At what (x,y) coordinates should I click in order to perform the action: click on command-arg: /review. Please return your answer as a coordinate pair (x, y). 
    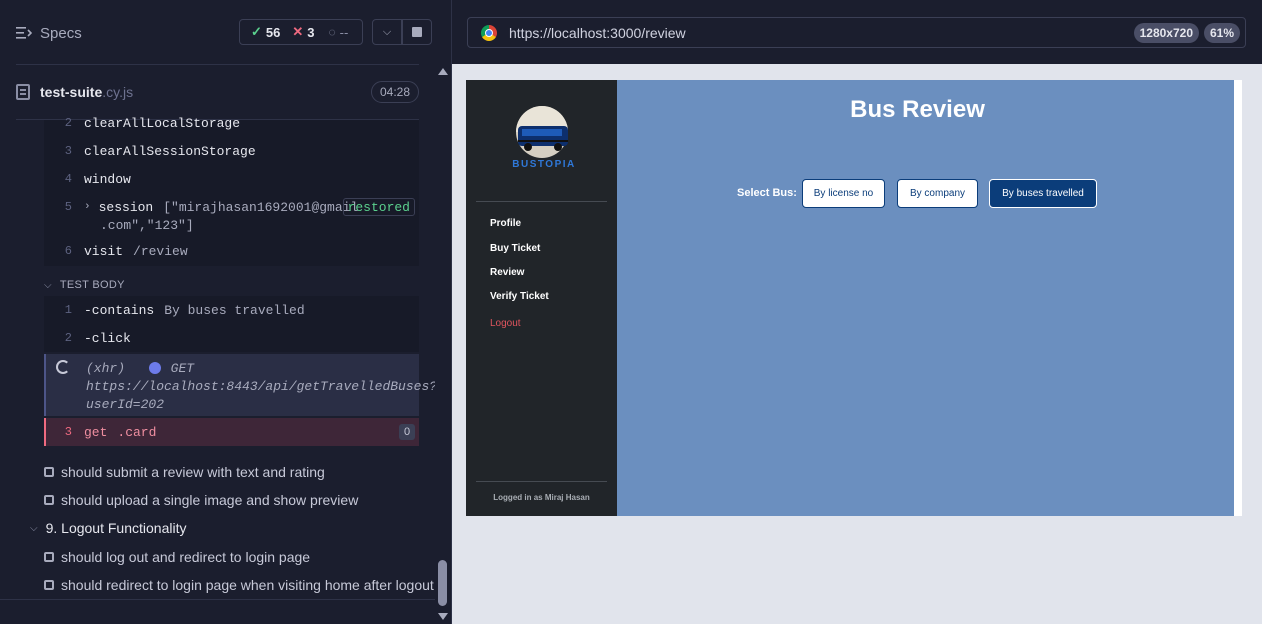
    Looking at the image, I should click on (160, 251).